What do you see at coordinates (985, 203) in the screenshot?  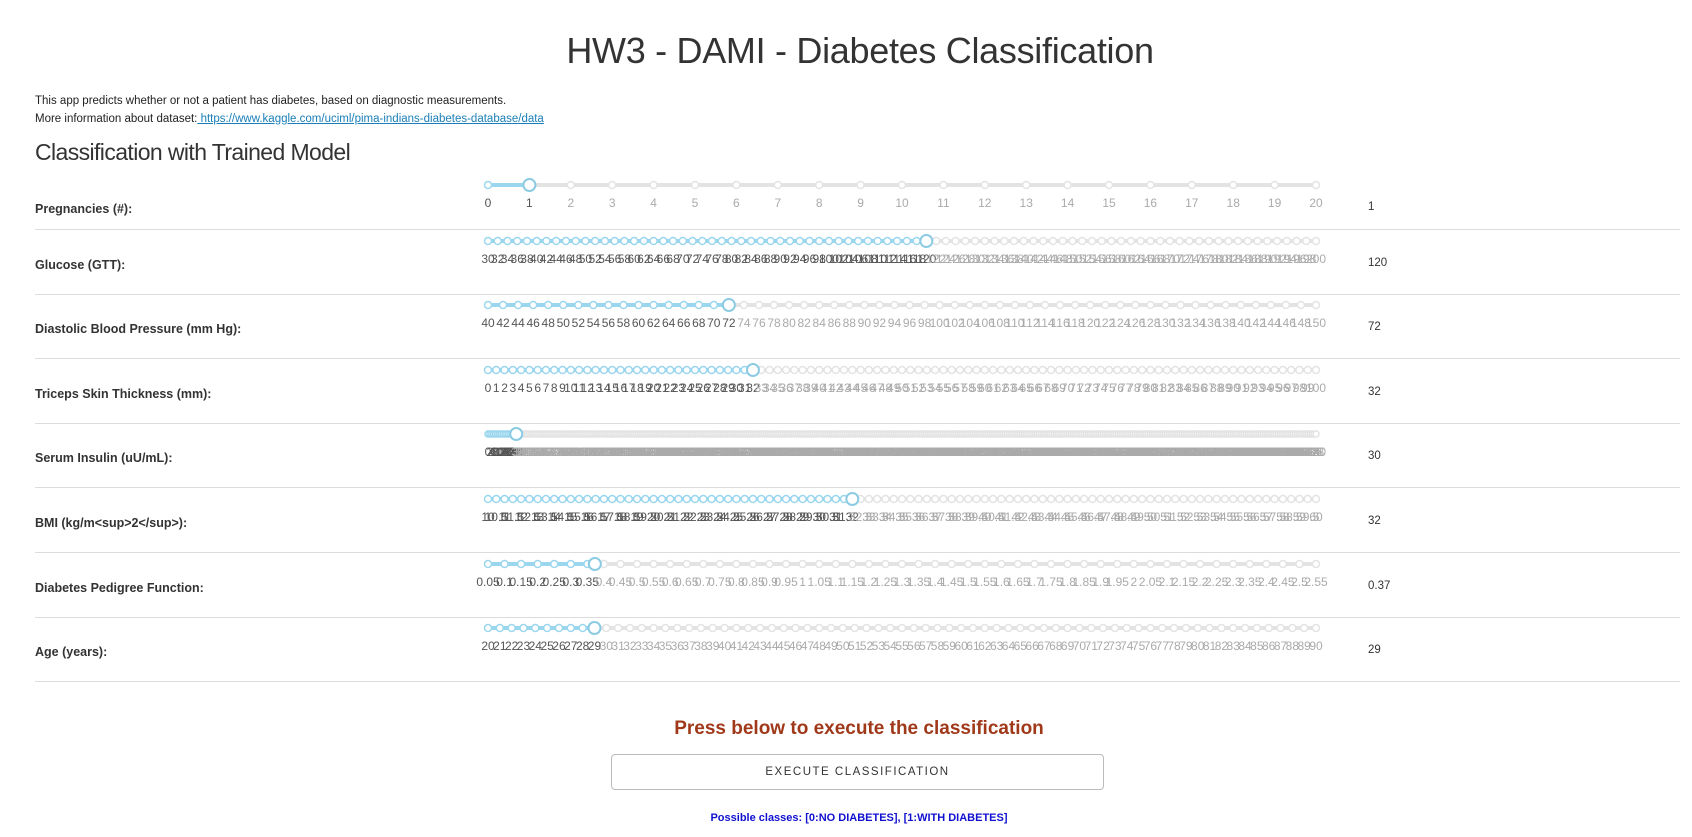 I see `slider-tick-label: 12` at bounding box center [985, 203].